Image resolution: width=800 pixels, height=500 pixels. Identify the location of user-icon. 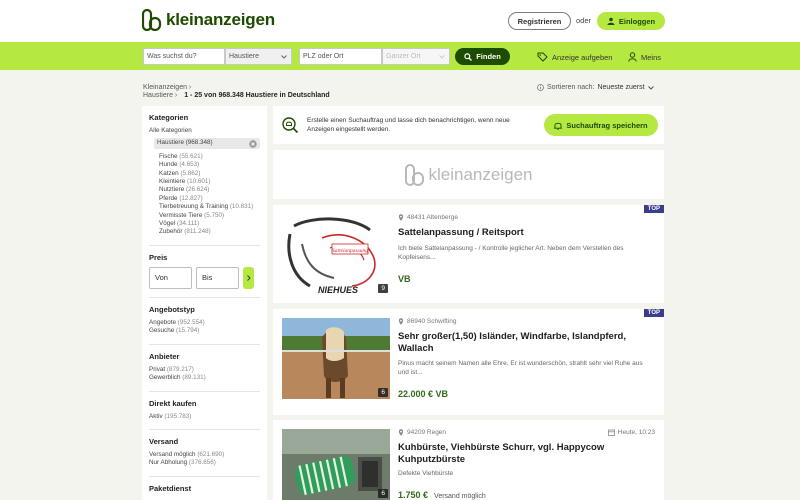
(611, 21).